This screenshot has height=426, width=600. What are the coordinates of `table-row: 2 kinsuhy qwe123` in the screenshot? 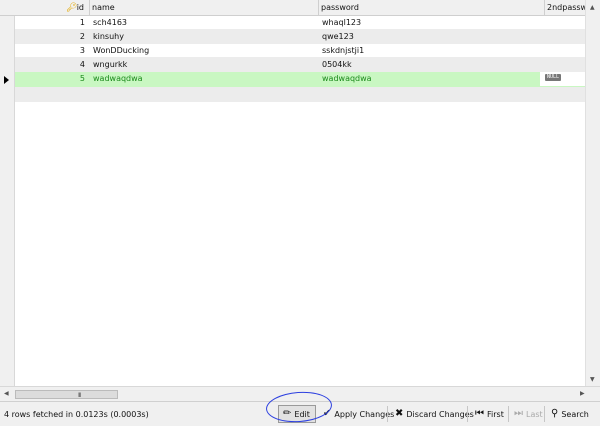 It's located at (307, 37).